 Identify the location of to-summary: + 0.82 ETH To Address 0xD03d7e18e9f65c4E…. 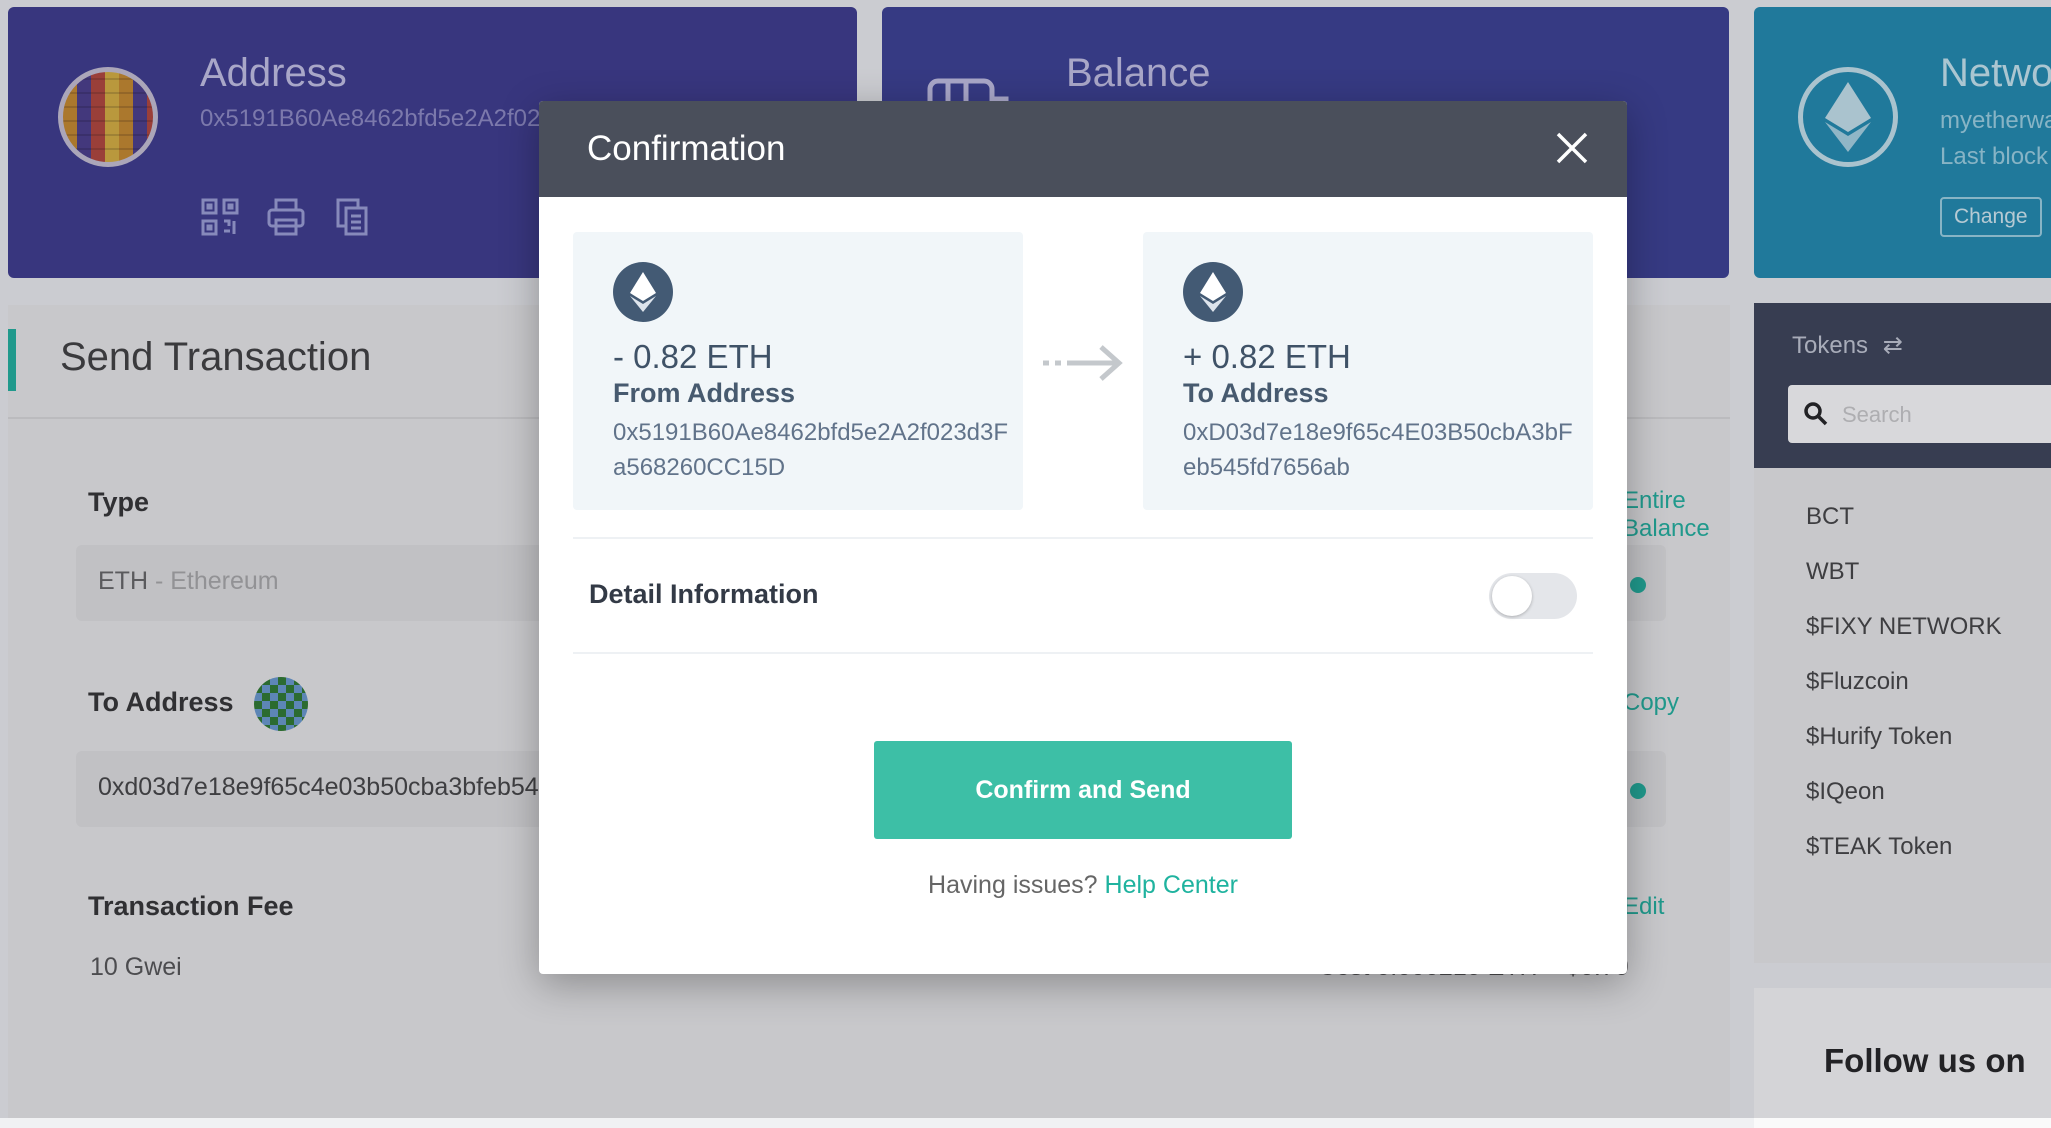
(1368, 371).